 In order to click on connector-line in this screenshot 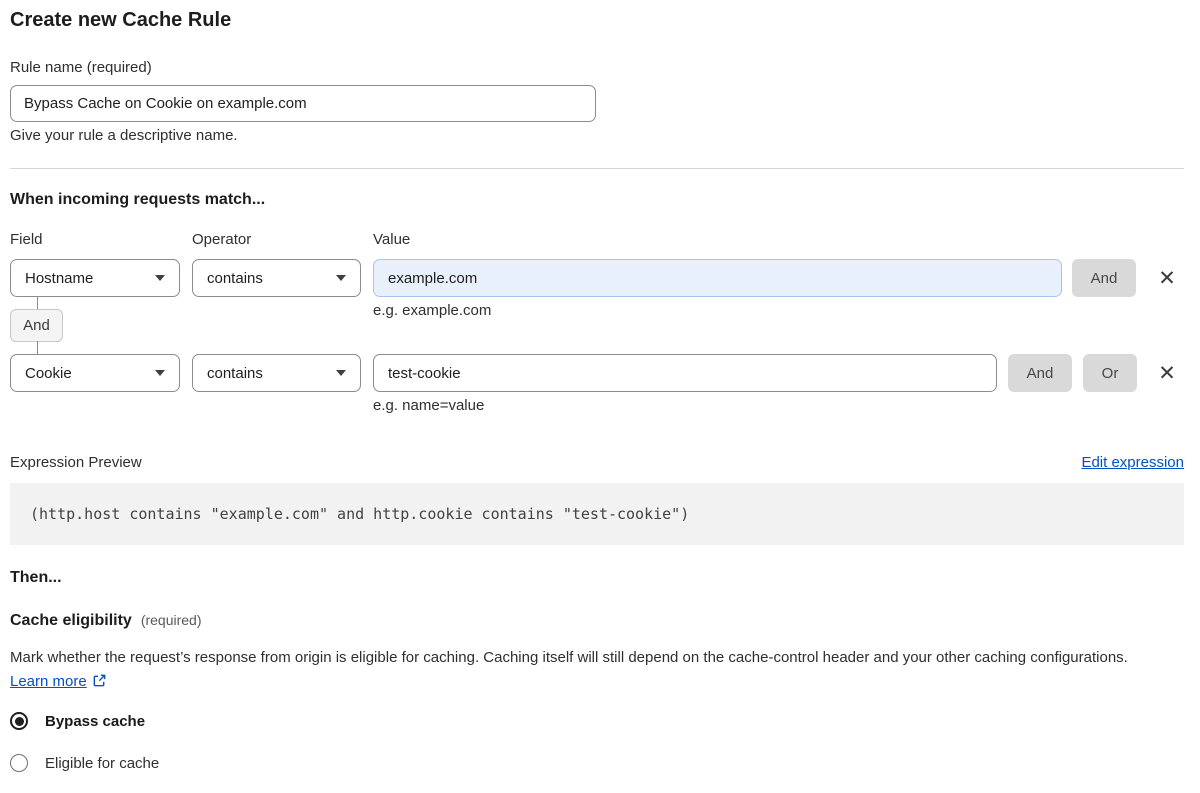, I will do `click(37, 348)`.